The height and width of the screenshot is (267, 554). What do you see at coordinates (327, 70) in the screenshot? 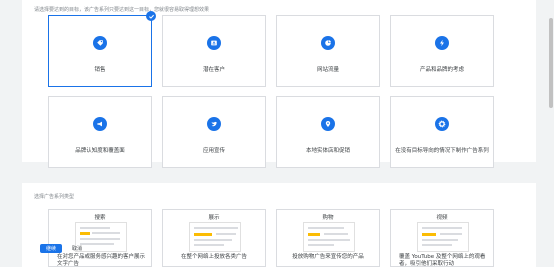
I see `goal-label-website-traffic: 网站流量` at bounding box center [327, 70].